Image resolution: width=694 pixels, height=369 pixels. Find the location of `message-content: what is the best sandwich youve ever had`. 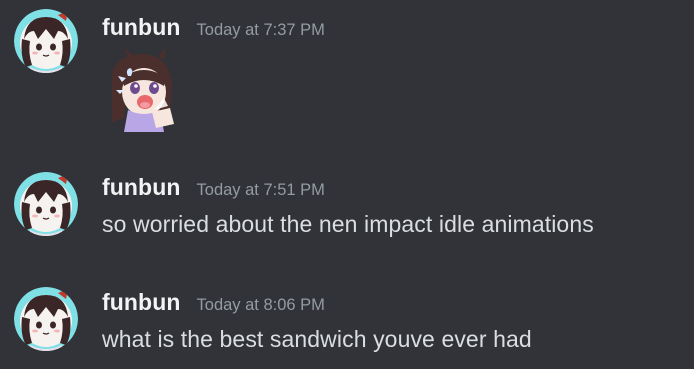

message-content: what is the best sandwich youve ever had is located at coordinates (317, 339).